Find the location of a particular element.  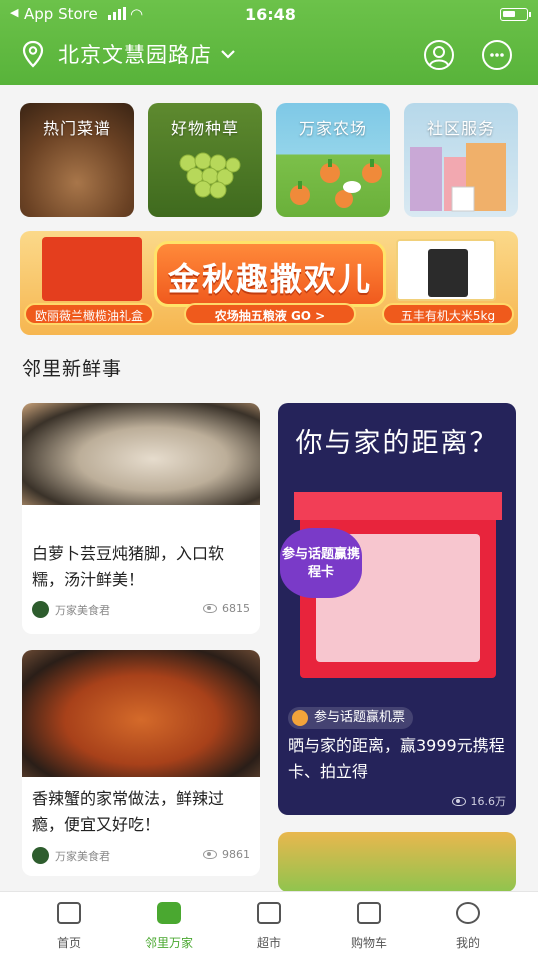

banner-cta: 农场抽五粮液 GO > is located at coordinates (270, 314).